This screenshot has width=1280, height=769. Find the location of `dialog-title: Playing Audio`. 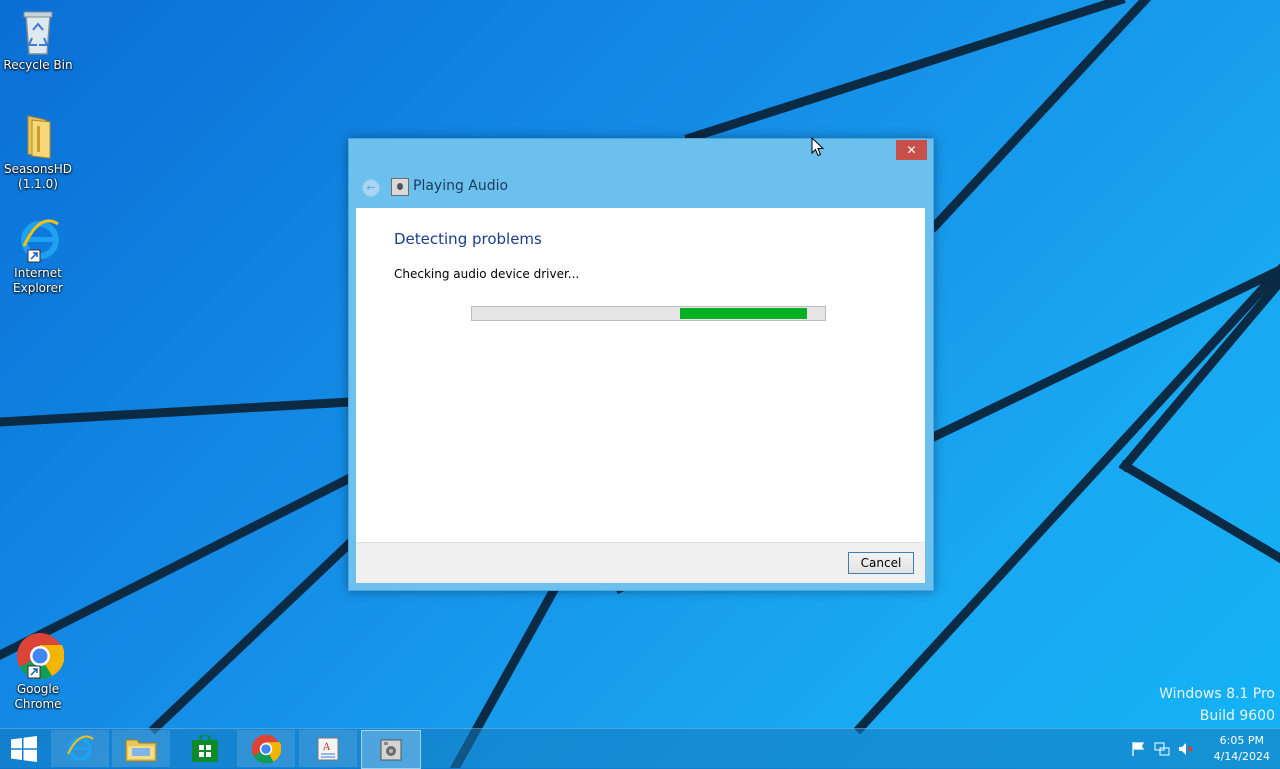

dialog-title: Playing Audio is located at coordinates (461, 186).